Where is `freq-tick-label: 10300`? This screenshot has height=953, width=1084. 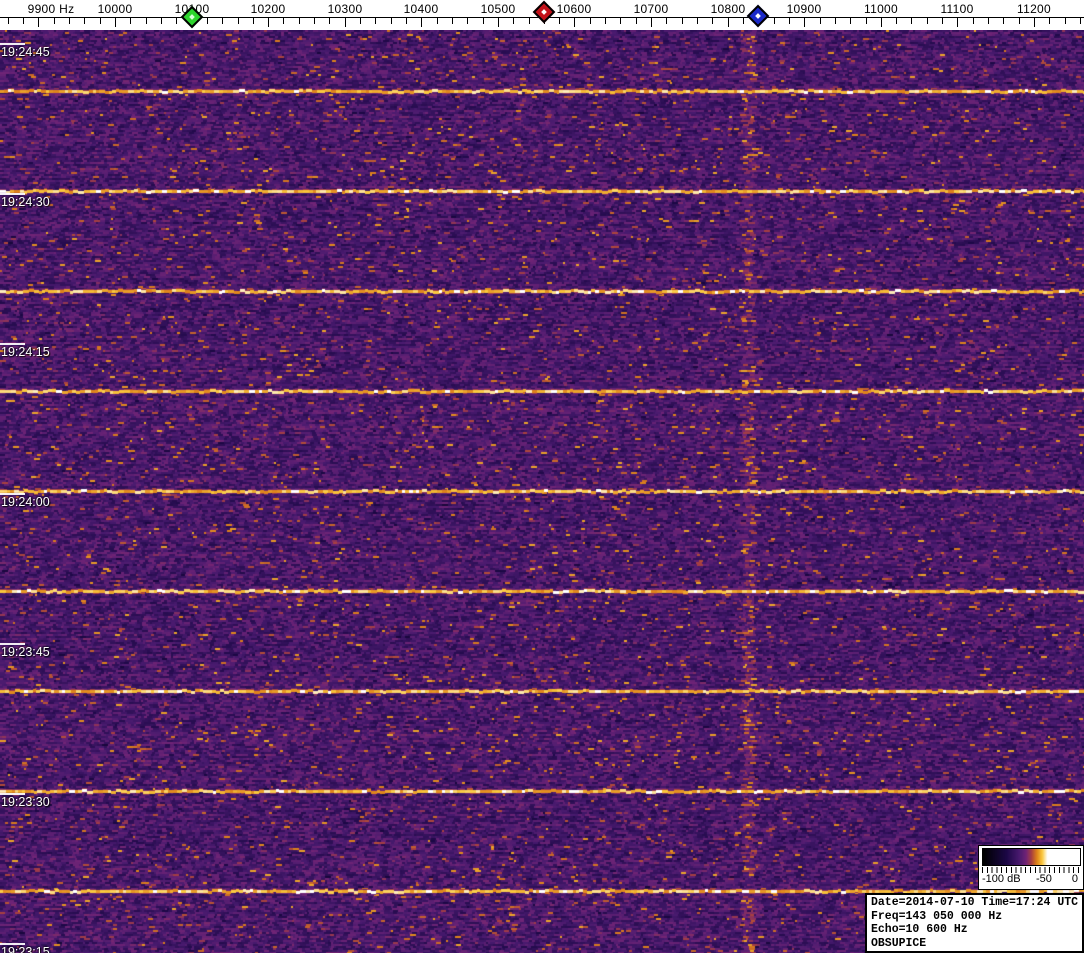 freq-tick-label: 10300 is located at coordinates (345, 9).